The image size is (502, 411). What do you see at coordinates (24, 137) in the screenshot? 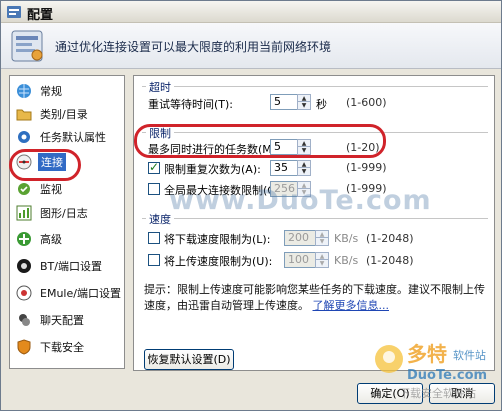
I see `gear-blue-icon` at bounding box center [24, 137].